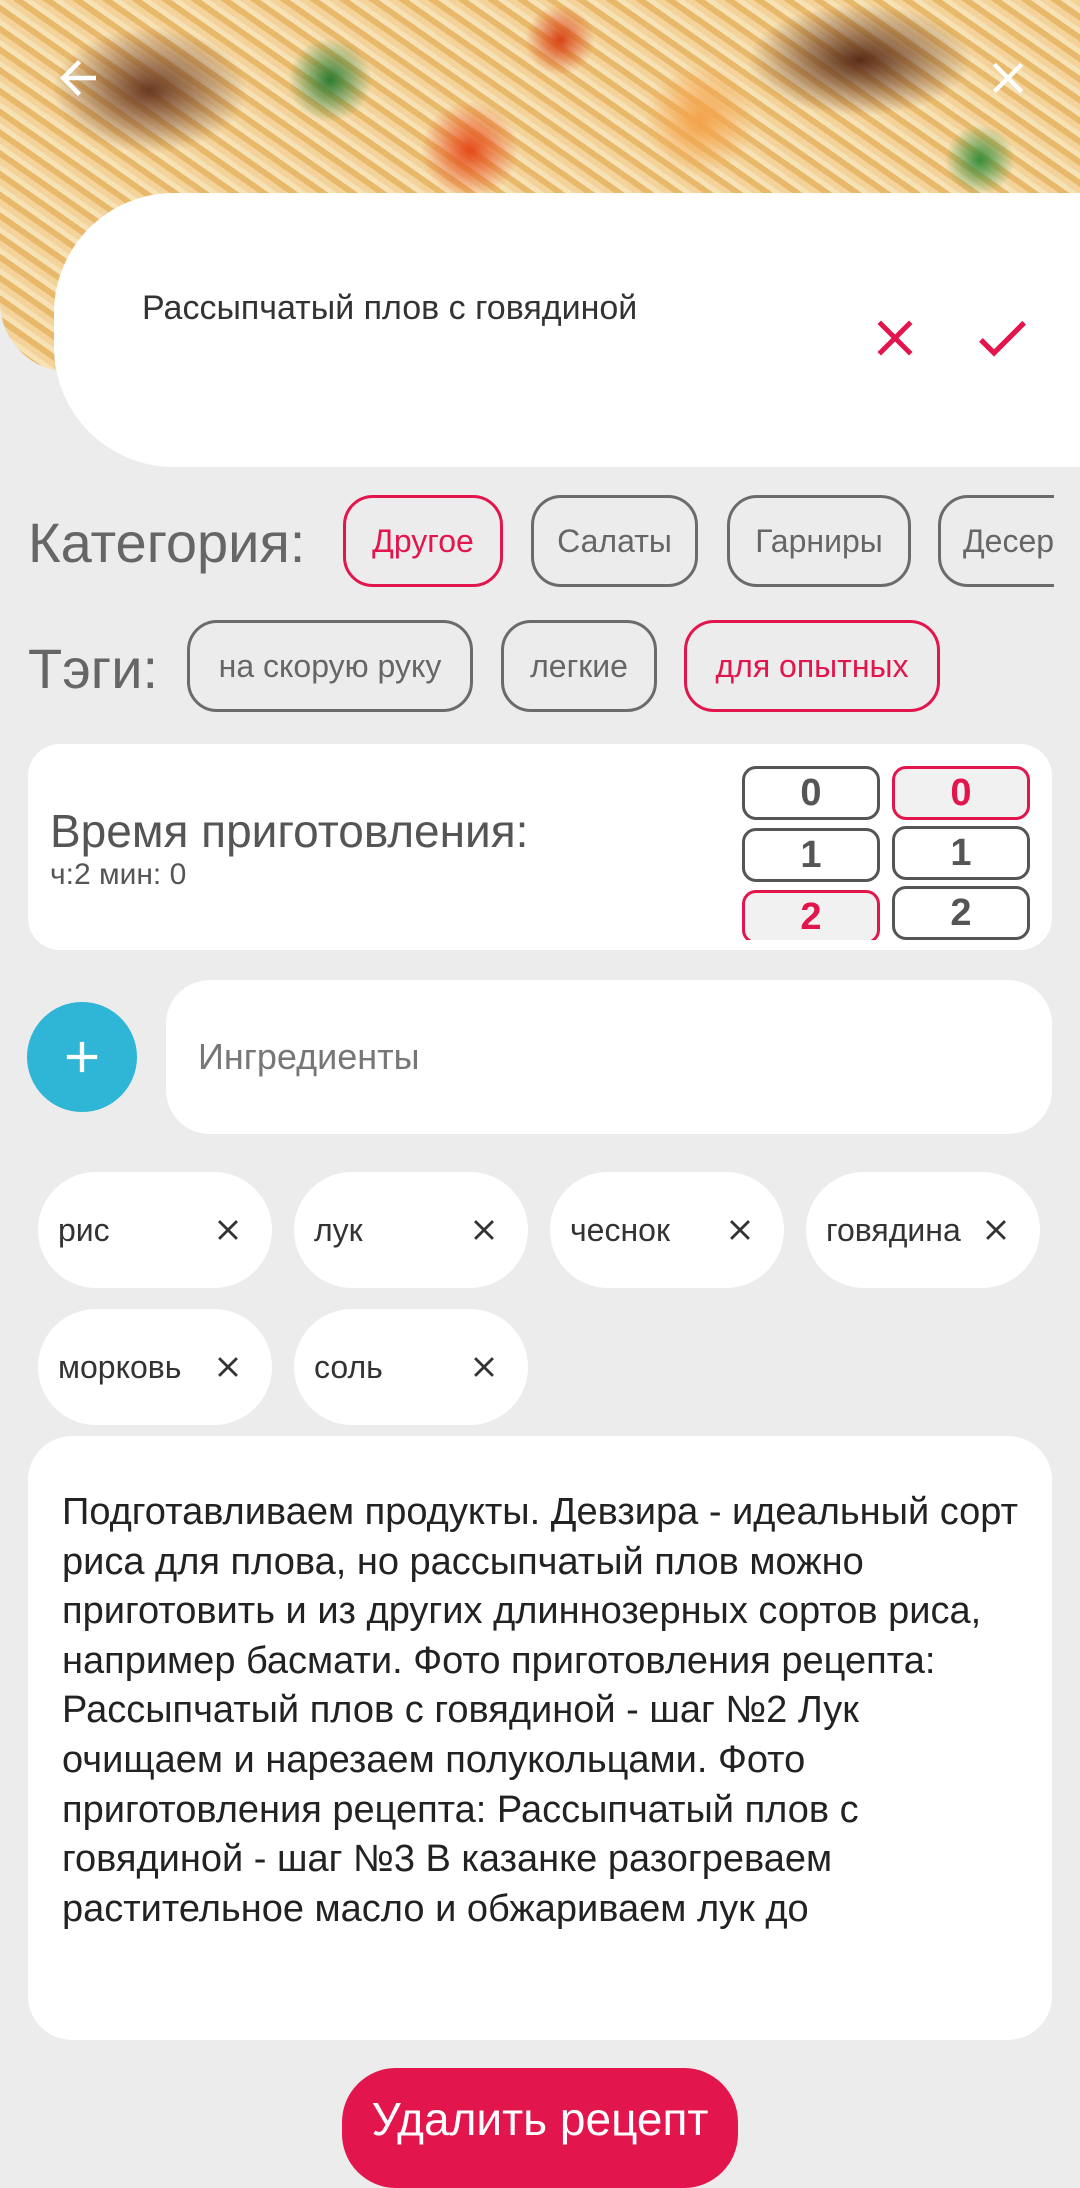 This screenshot has height=2188, width=1080. What do you see at coordinates (579, 666) in the screenshot?
I see `tag-chip-light: легкие` at bounding box center [579, 666].